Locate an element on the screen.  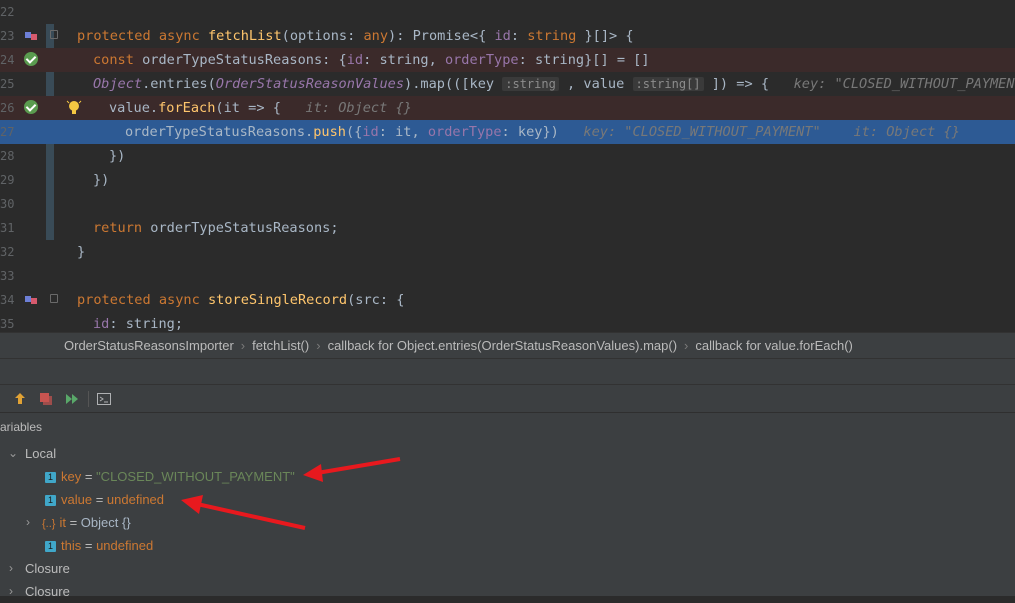
code-text: } is located at coordinates (81, 252).